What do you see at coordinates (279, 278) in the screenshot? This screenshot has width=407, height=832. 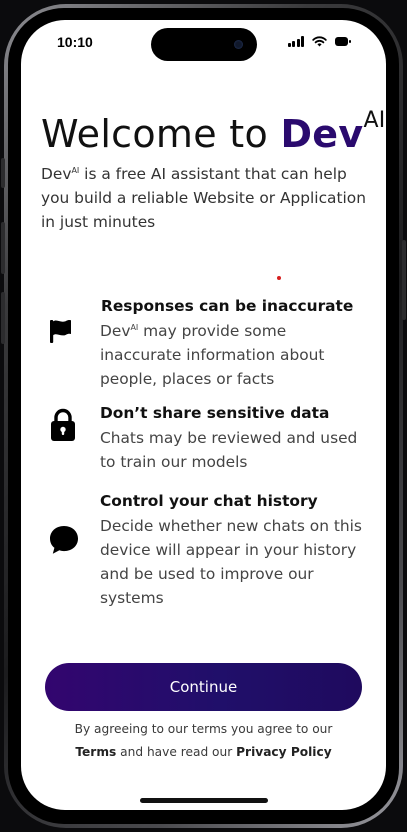 I see `red-dot-marker` at bounding box center [279, 278].